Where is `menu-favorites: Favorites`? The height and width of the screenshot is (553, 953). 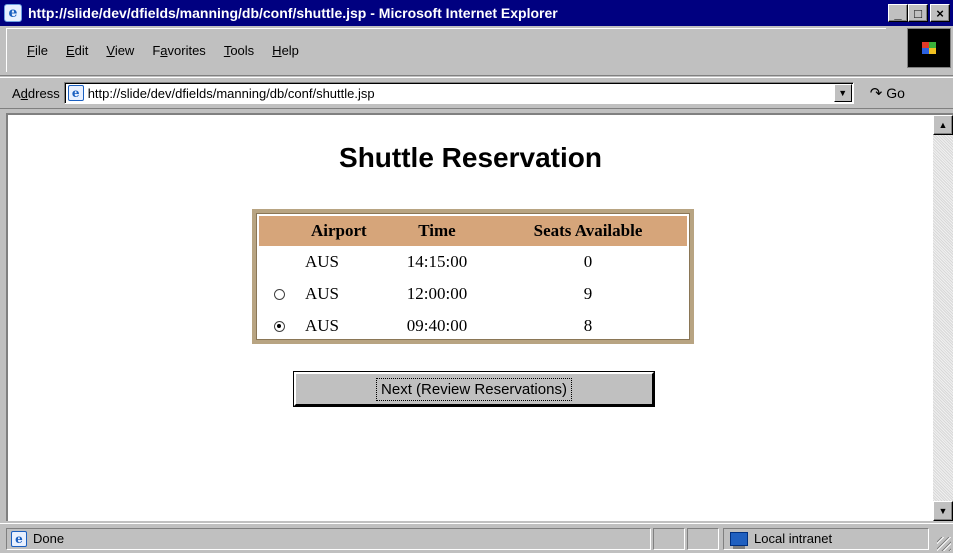 menu-favorites: Favorites is located at coordinates (178, 50).